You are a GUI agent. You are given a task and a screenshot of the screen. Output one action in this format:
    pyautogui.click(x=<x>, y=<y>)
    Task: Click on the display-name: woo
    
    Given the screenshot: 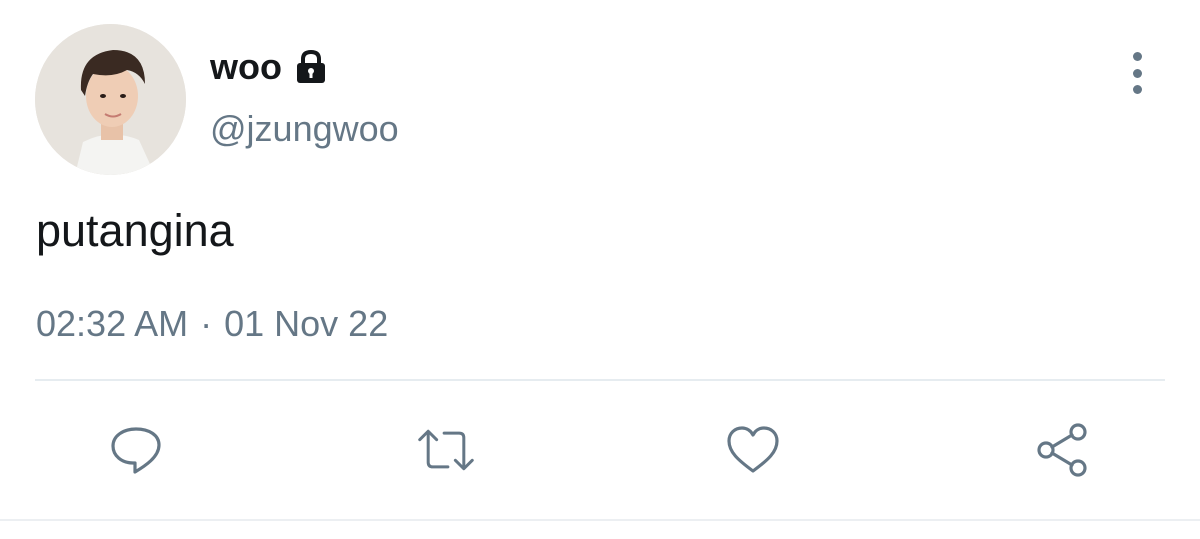 What is the action you would take?
    pyautogui.click(x=246, y=67)
    